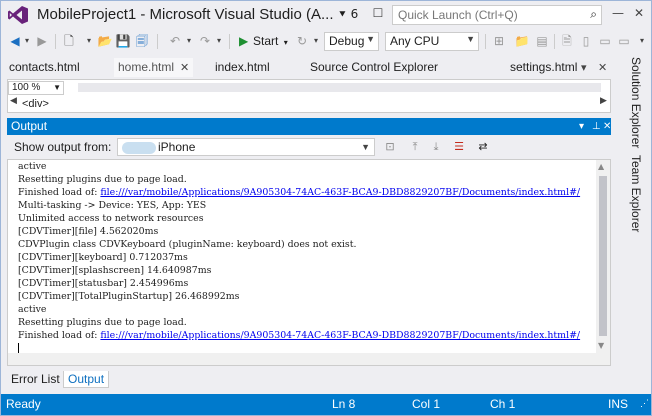 The height and width of the screenshot is (416, 652). What do you see at coordinates (309, 126) in the screenshot?
I see `output-panel-header: Output ▾ ⊥ ✕` at bounding box center [309, 126].